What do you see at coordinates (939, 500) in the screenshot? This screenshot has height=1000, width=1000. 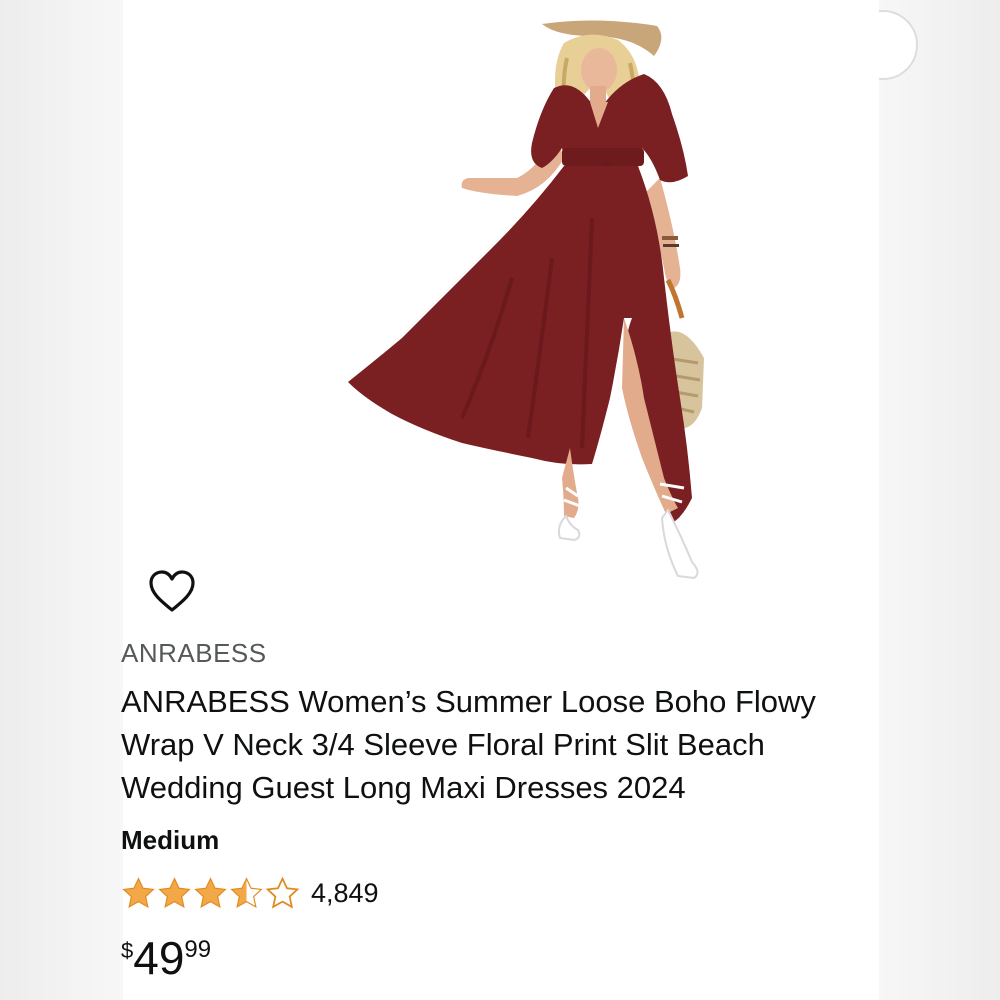 I see `right-gutter` at bounding box center [939, 500].